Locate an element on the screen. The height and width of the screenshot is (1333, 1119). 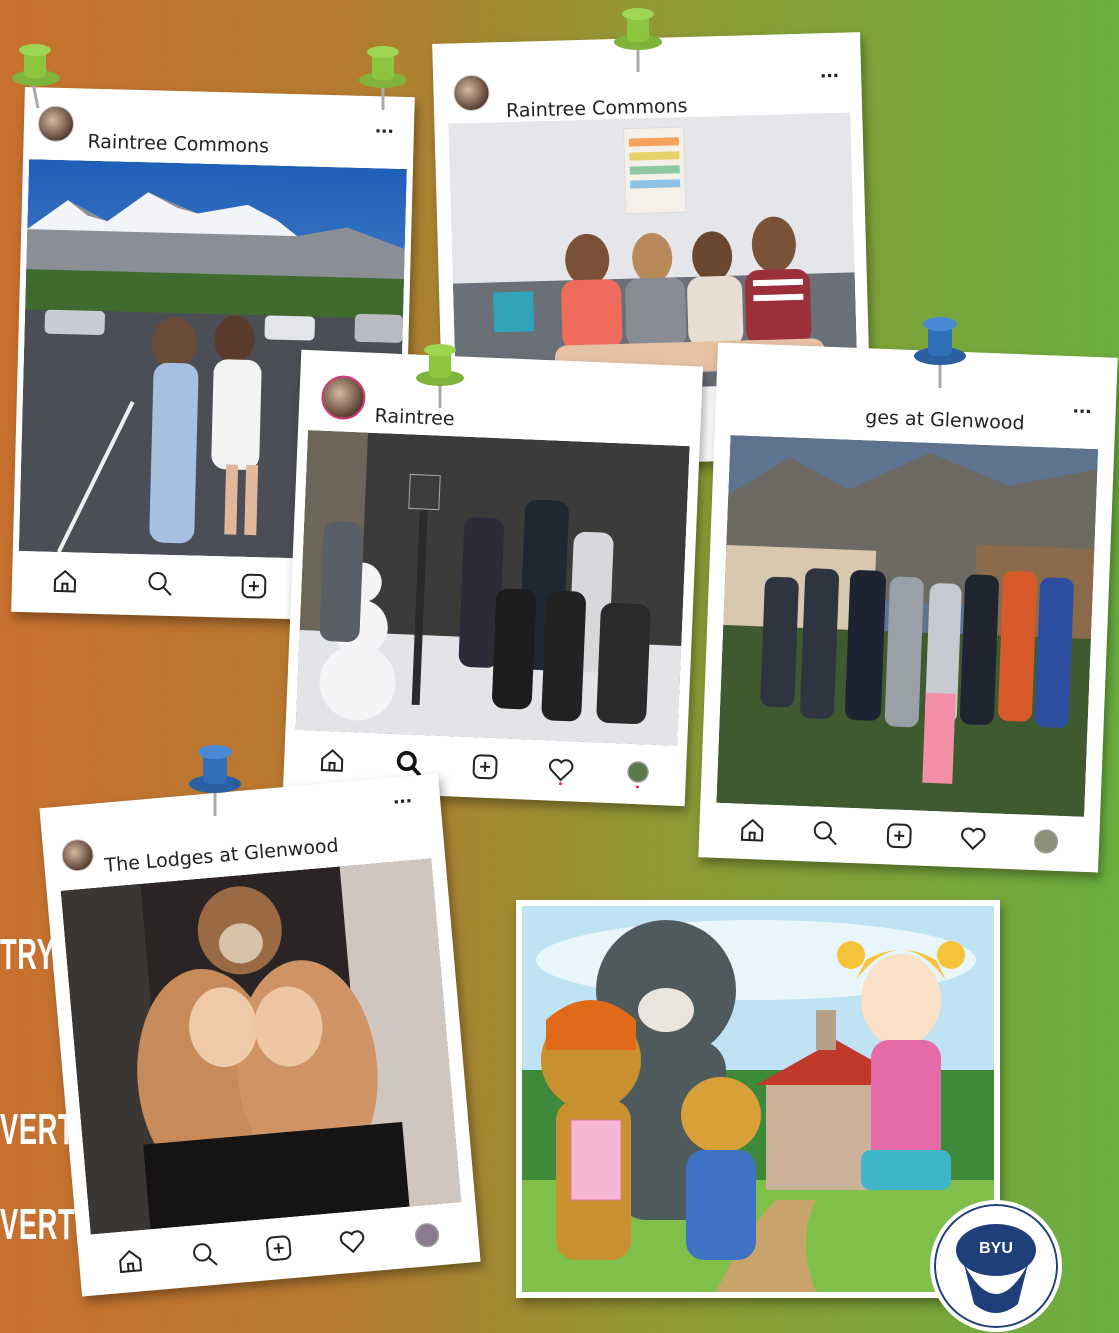
account-name: ges at Glenwood is located at coordinates (945, 420).